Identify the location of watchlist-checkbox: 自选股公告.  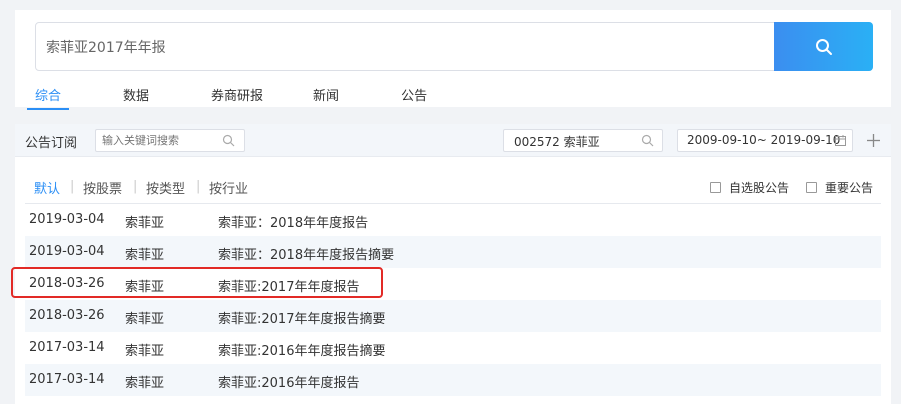
(749, 187).